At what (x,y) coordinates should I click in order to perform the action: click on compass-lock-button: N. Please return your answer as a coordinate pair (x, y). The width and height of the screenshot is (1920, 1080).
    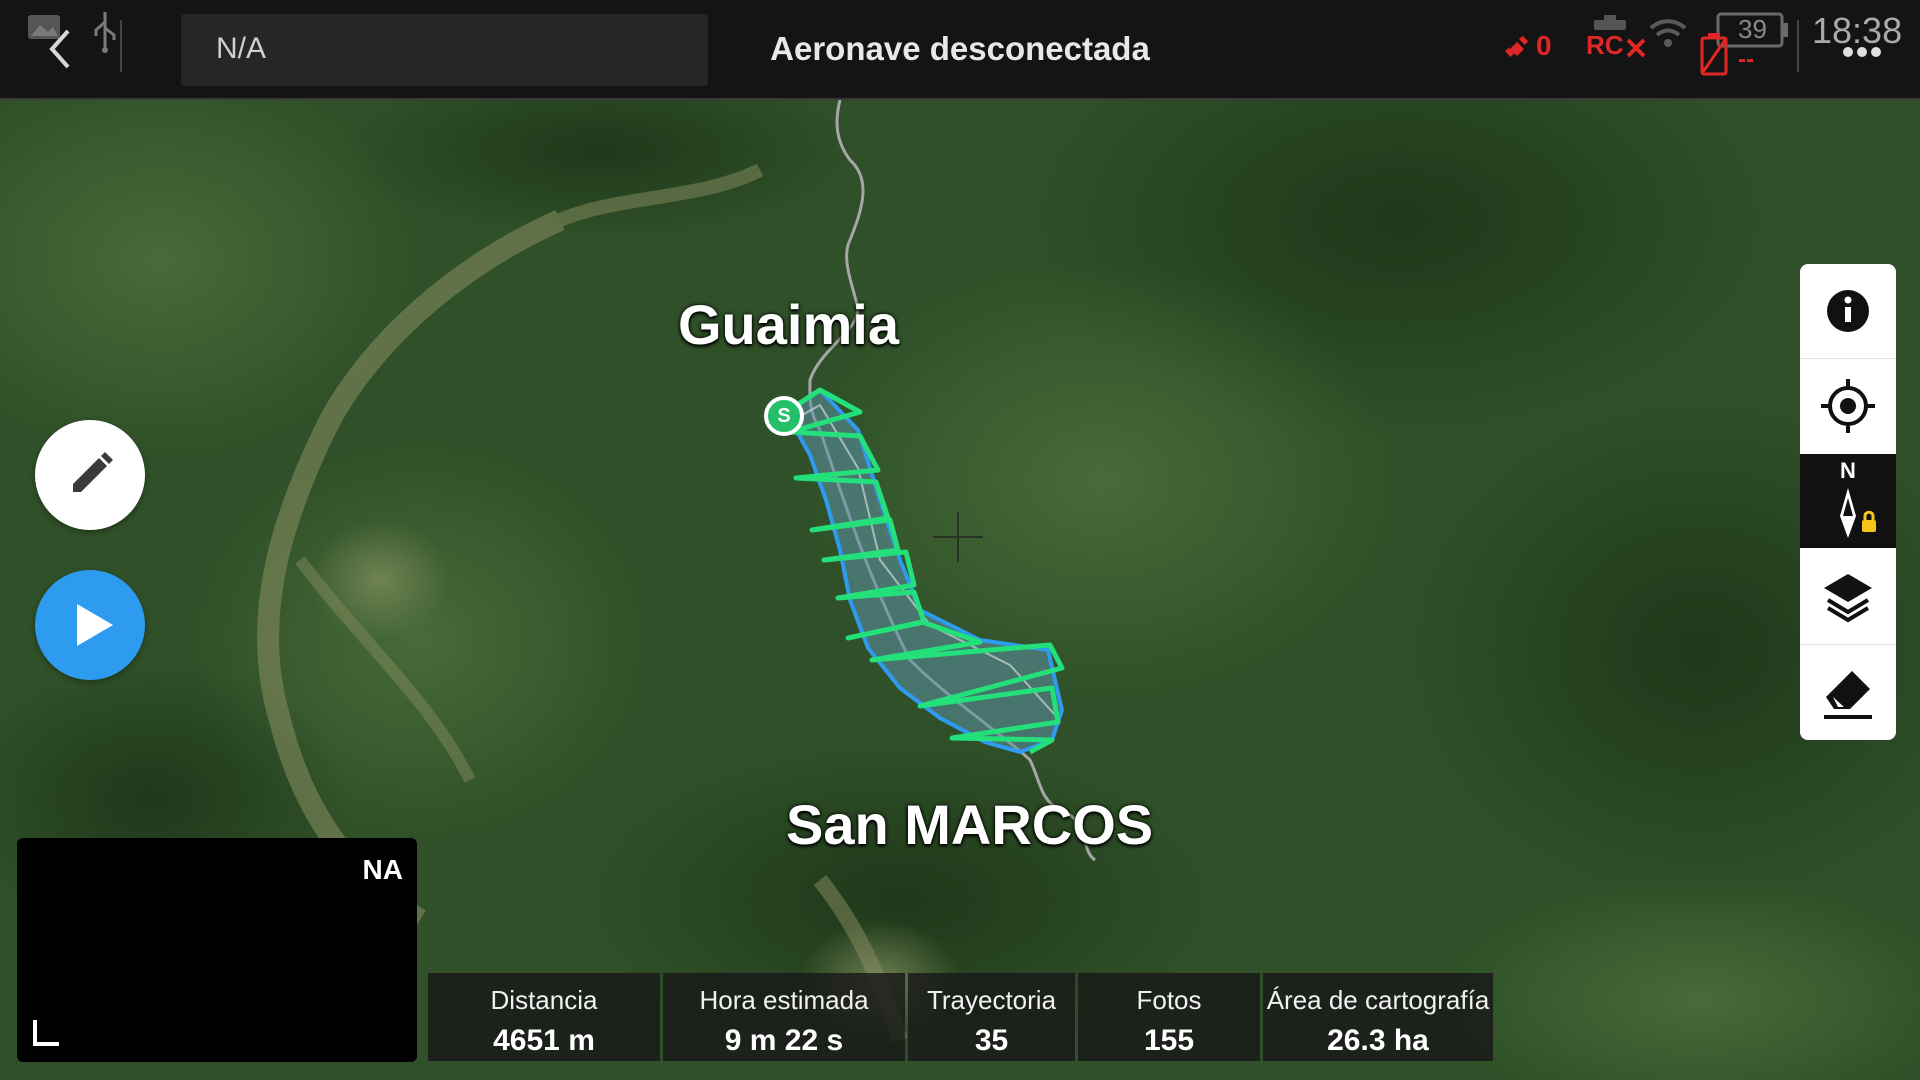
    Looking at the image, I should click on (1848, 501).